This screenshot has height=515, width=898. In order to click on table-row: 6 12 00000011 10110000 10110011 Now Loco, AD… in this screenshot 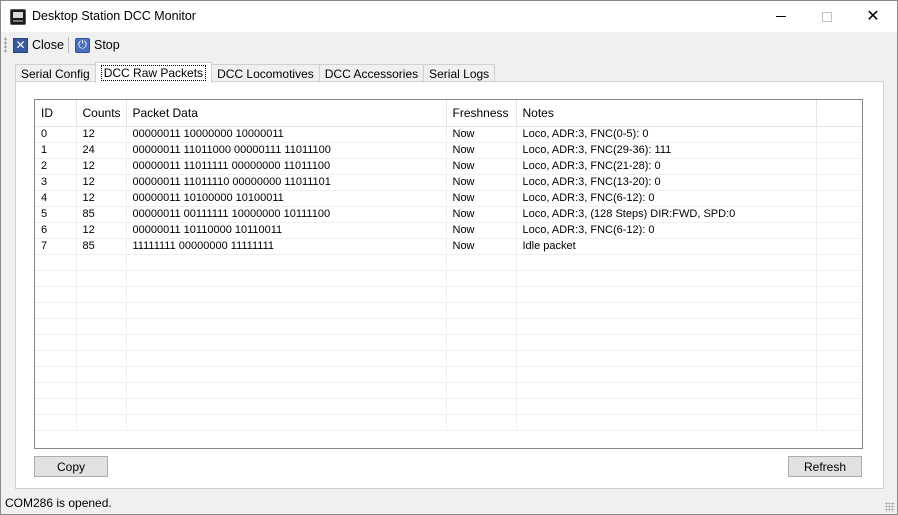, I will do `click(448, 230)`.